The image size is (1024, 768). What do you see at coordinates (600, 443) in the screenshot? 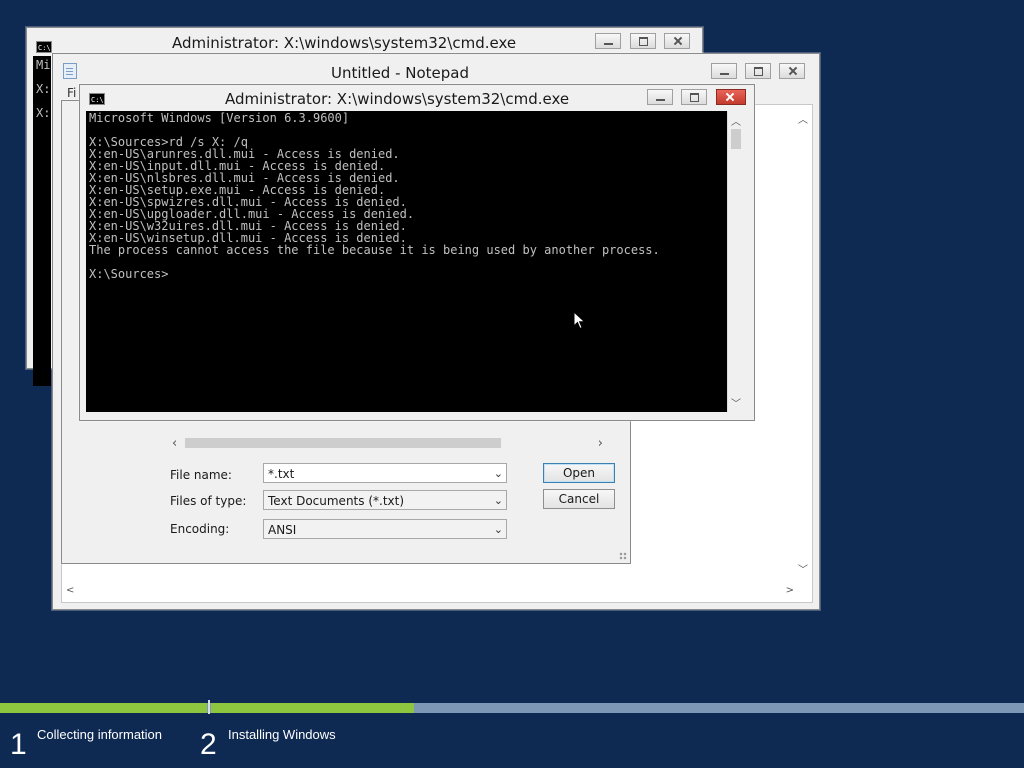
I see `scroll-right-icon: ›` at bounding box center [600, 443].